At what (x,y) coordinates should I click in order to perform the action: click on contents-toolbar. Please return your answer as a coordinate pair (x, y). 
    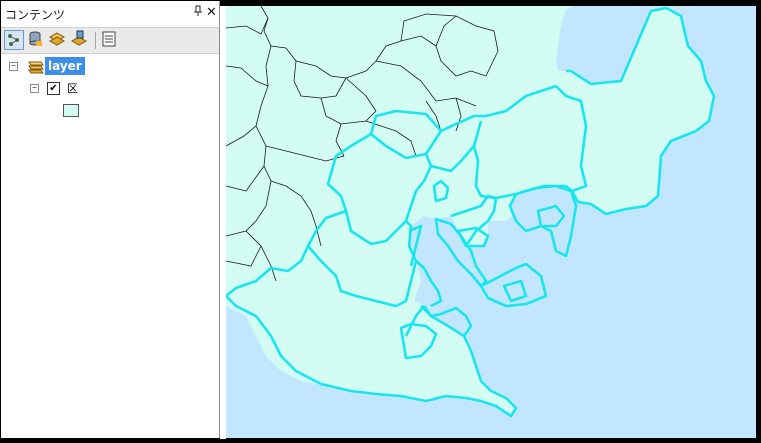
    Looking at the image, I should click on (110, 41).